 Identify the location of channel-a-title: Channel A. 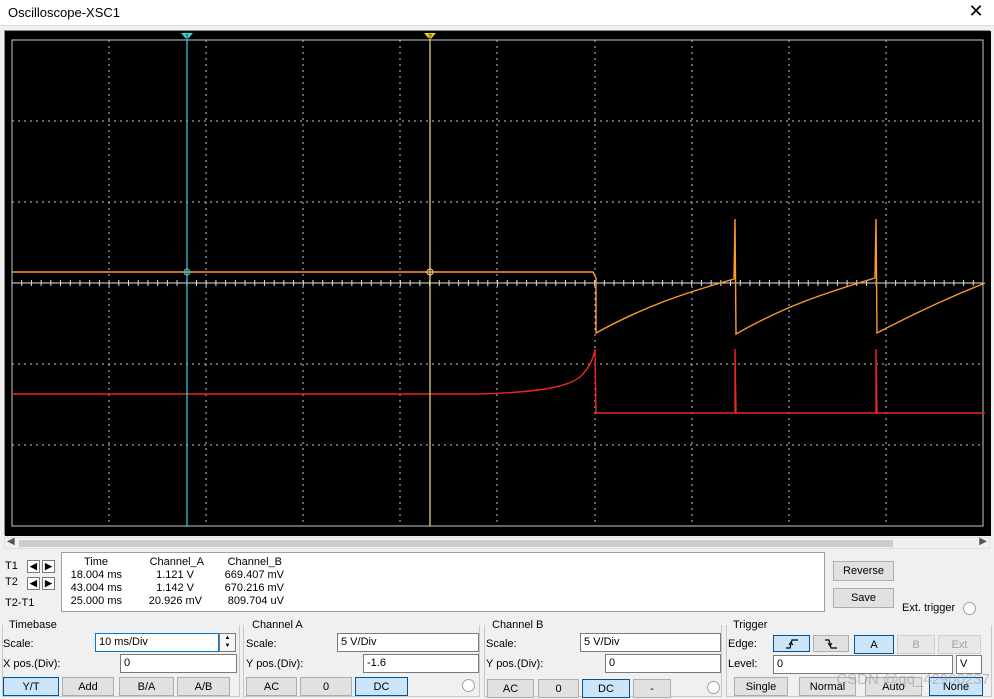
(277, 625).